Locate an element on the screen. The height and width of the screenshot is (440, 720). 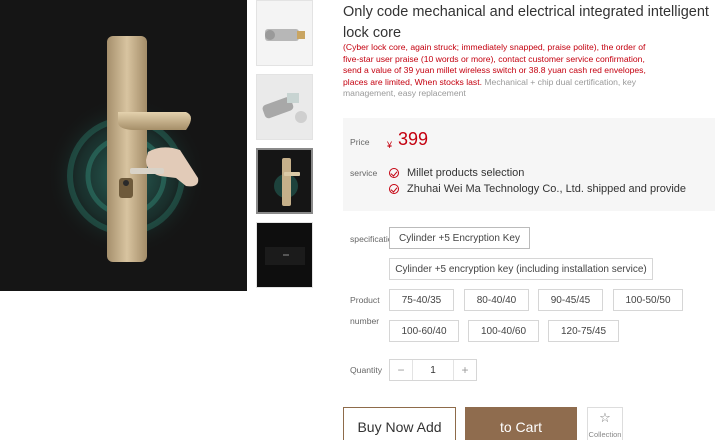
price-currency: ¥ is located at coordinates (390, 145).